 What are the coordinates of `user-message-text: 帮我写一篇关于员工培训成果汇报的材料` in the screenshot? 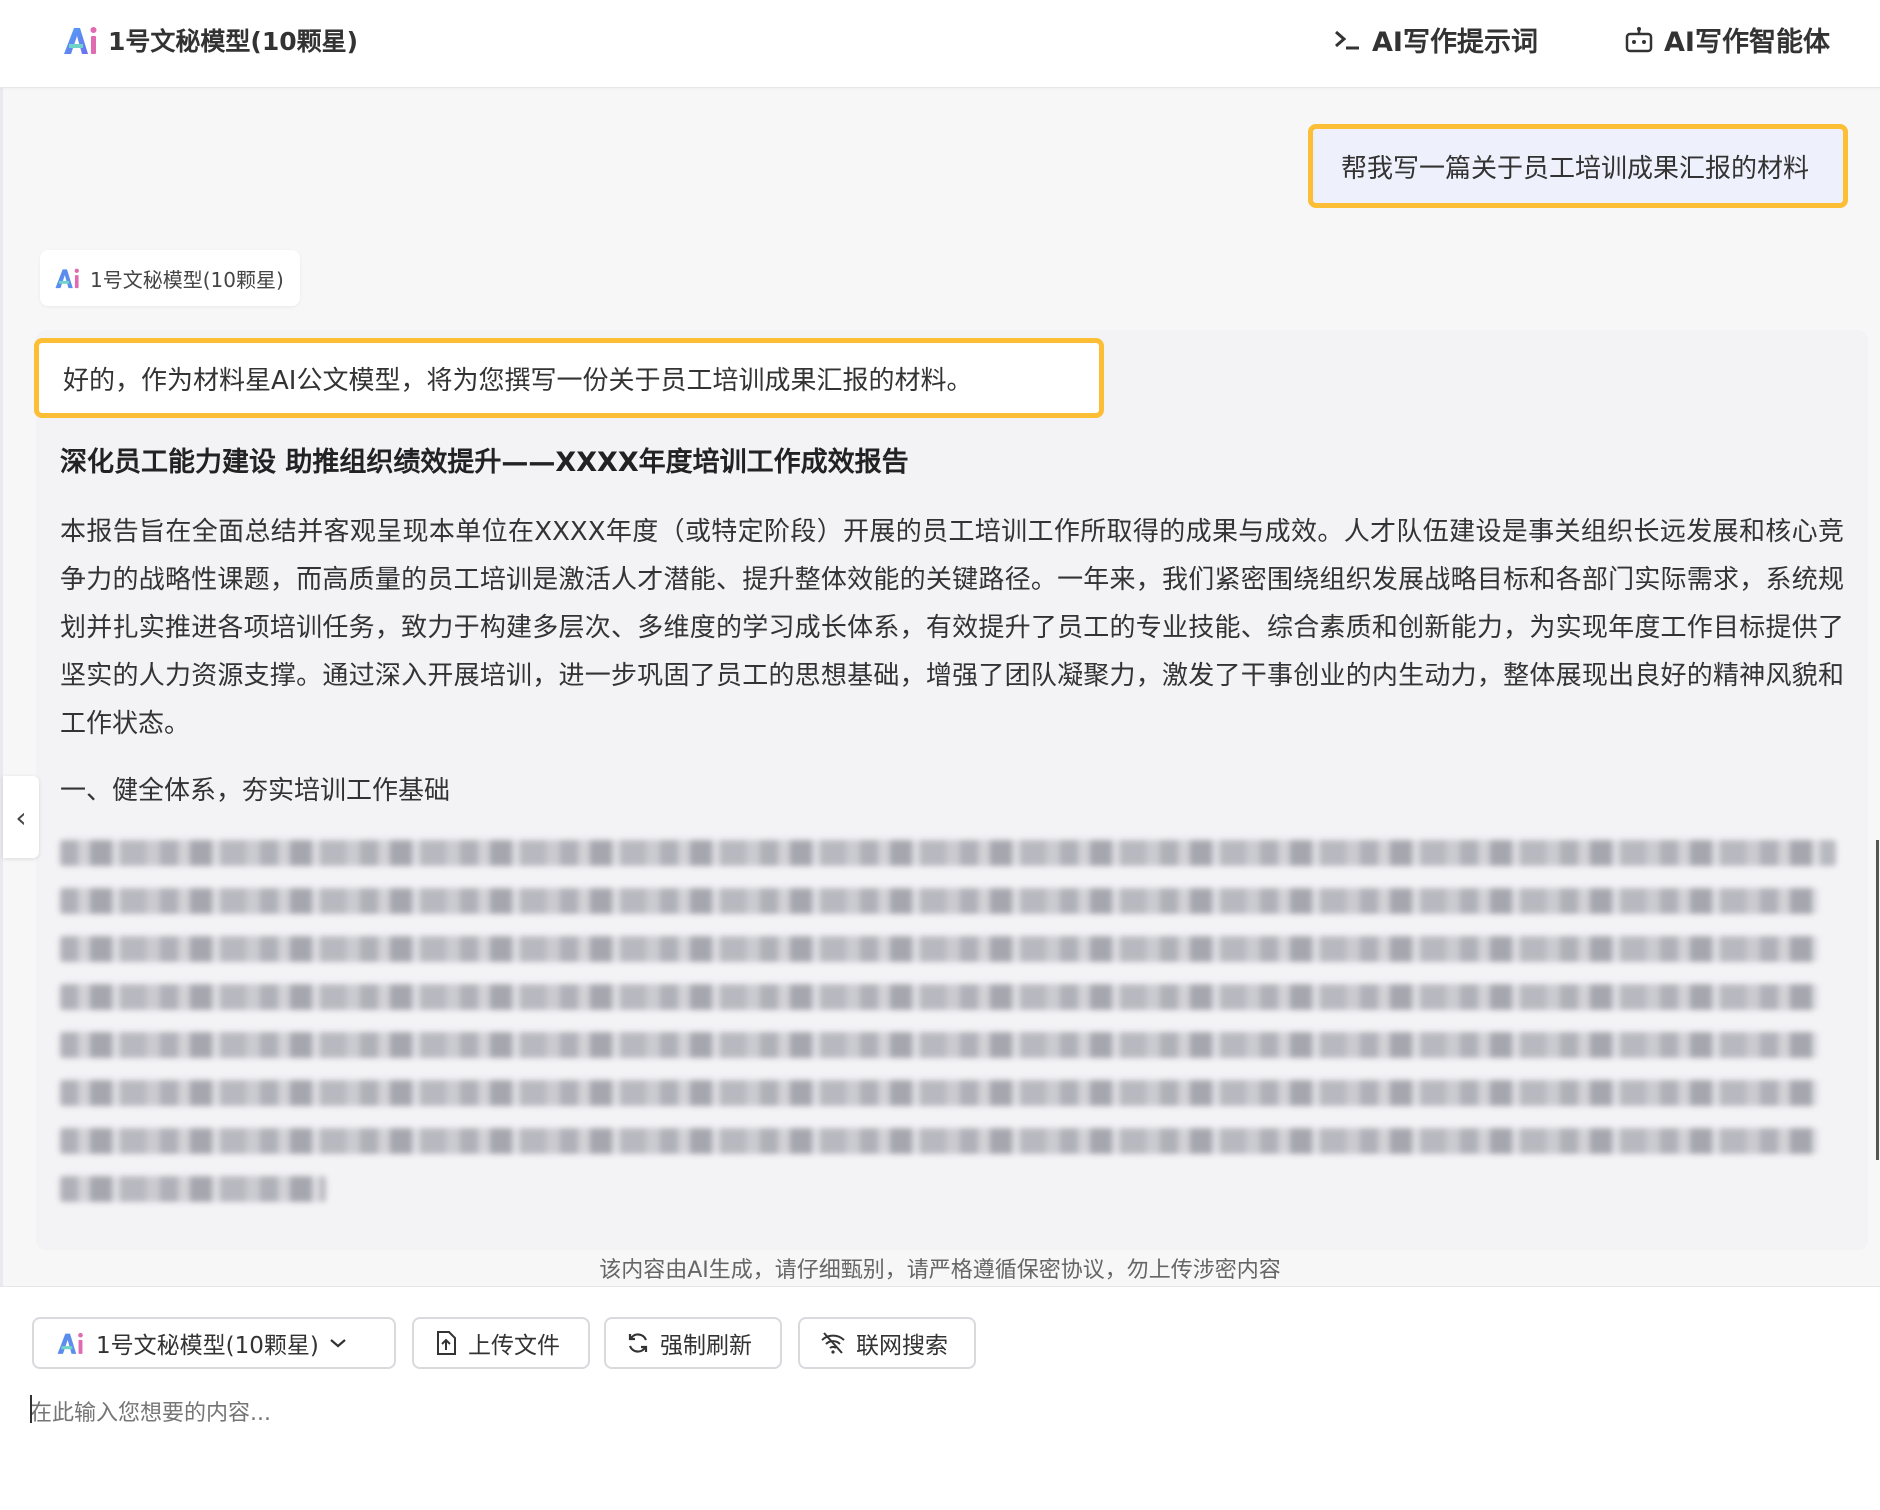 It's located at (1575, 168).